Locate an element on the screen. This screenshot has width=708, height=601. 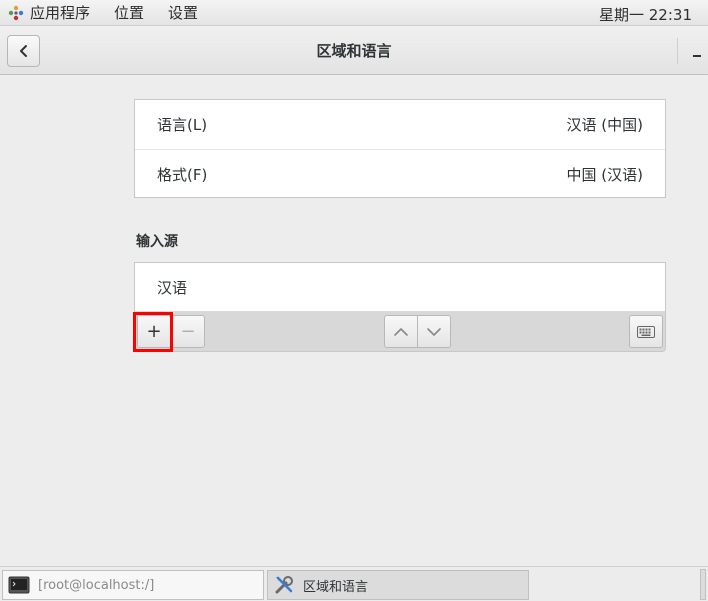
chevron-down-icon is located at coordinates (434, 331).